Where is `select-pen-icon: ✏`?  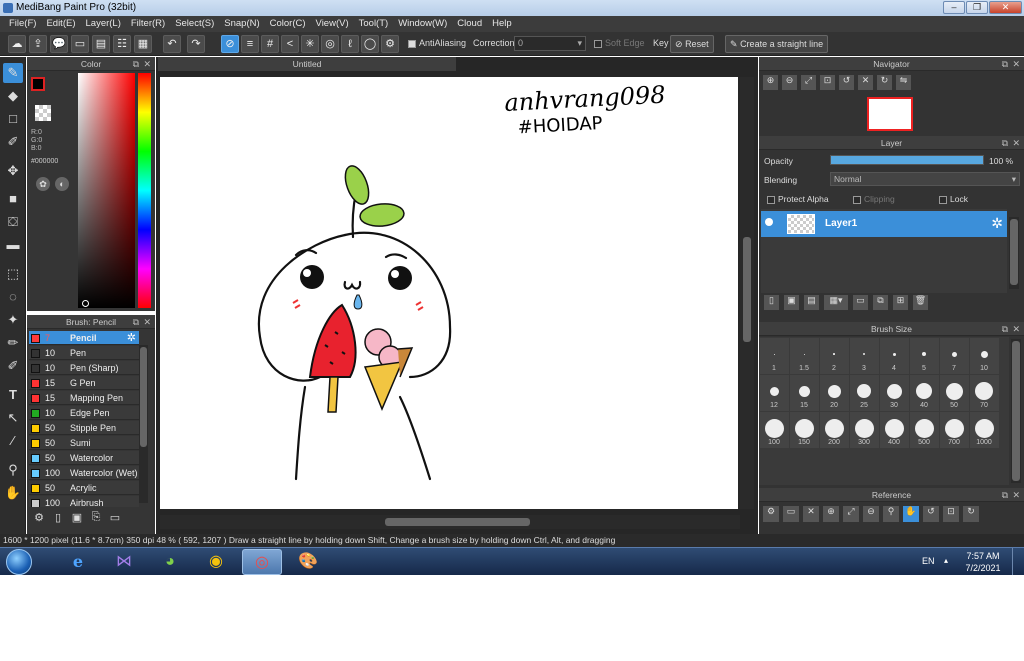 select-pen-icon: ✏ is located at coordinates (13, 343).